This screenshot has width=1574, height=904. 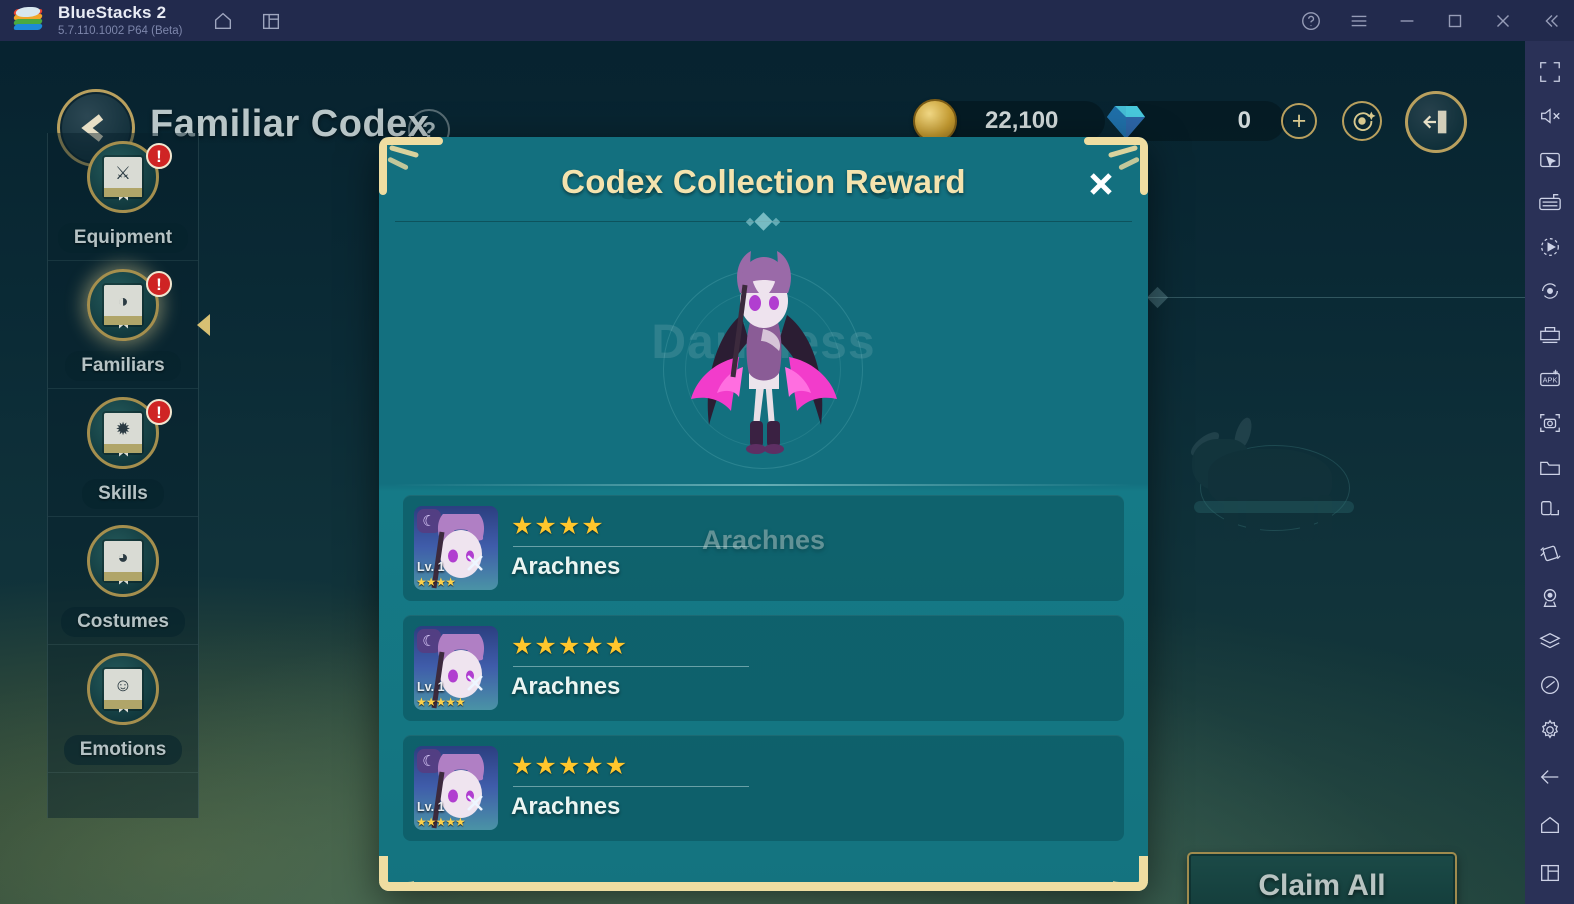 What do you see at coordinates (123, 197) in the screenshot?
I see `menu-item-equipment: ⚔ ! Equipment` at bounding box center [123, 197].